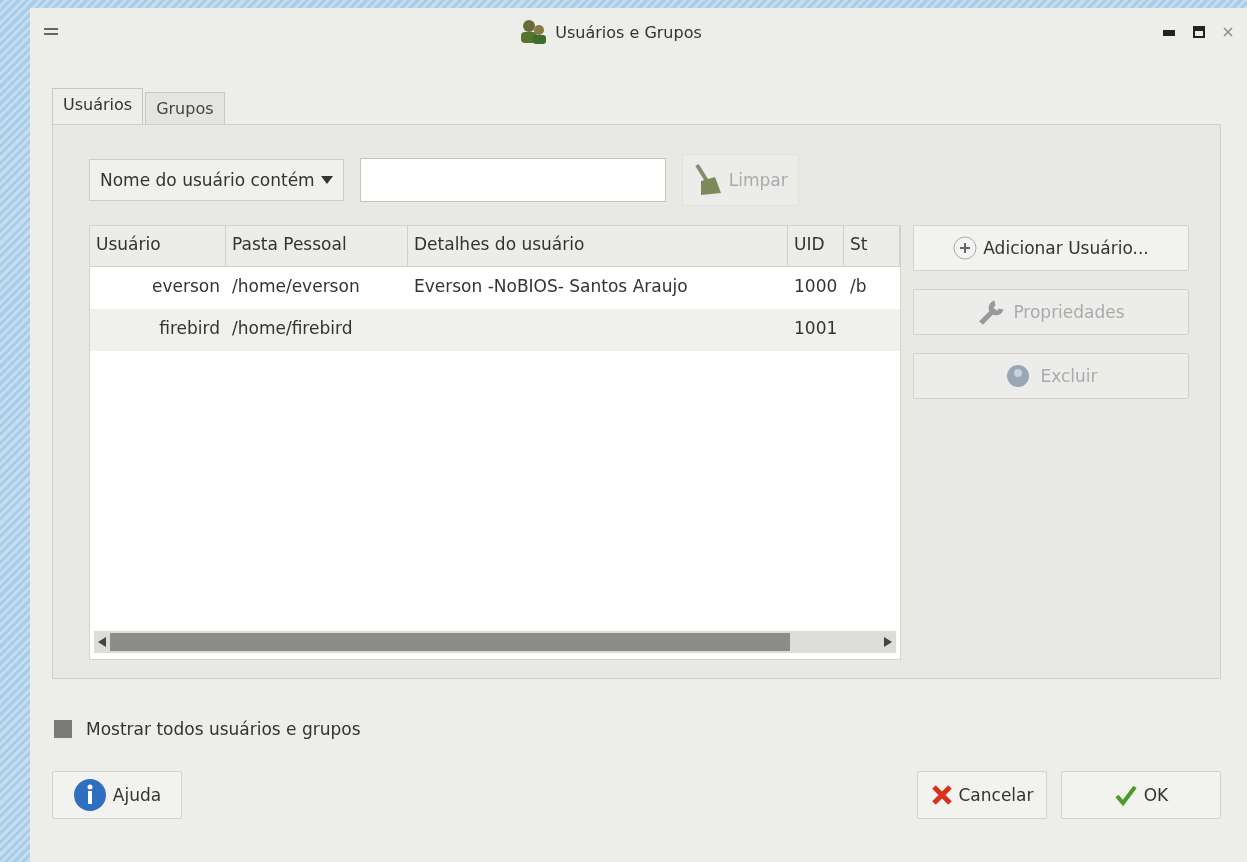 The image size is (1247, 862). I want to click on table-row: firebird /home/firebird 1001, so click(495, 330).